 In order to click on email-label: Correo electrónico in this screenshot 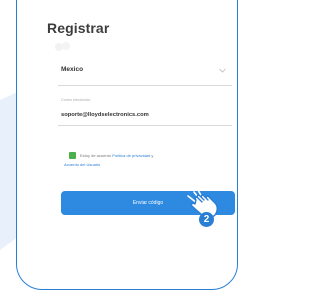, I will do `click(76, 100)`.